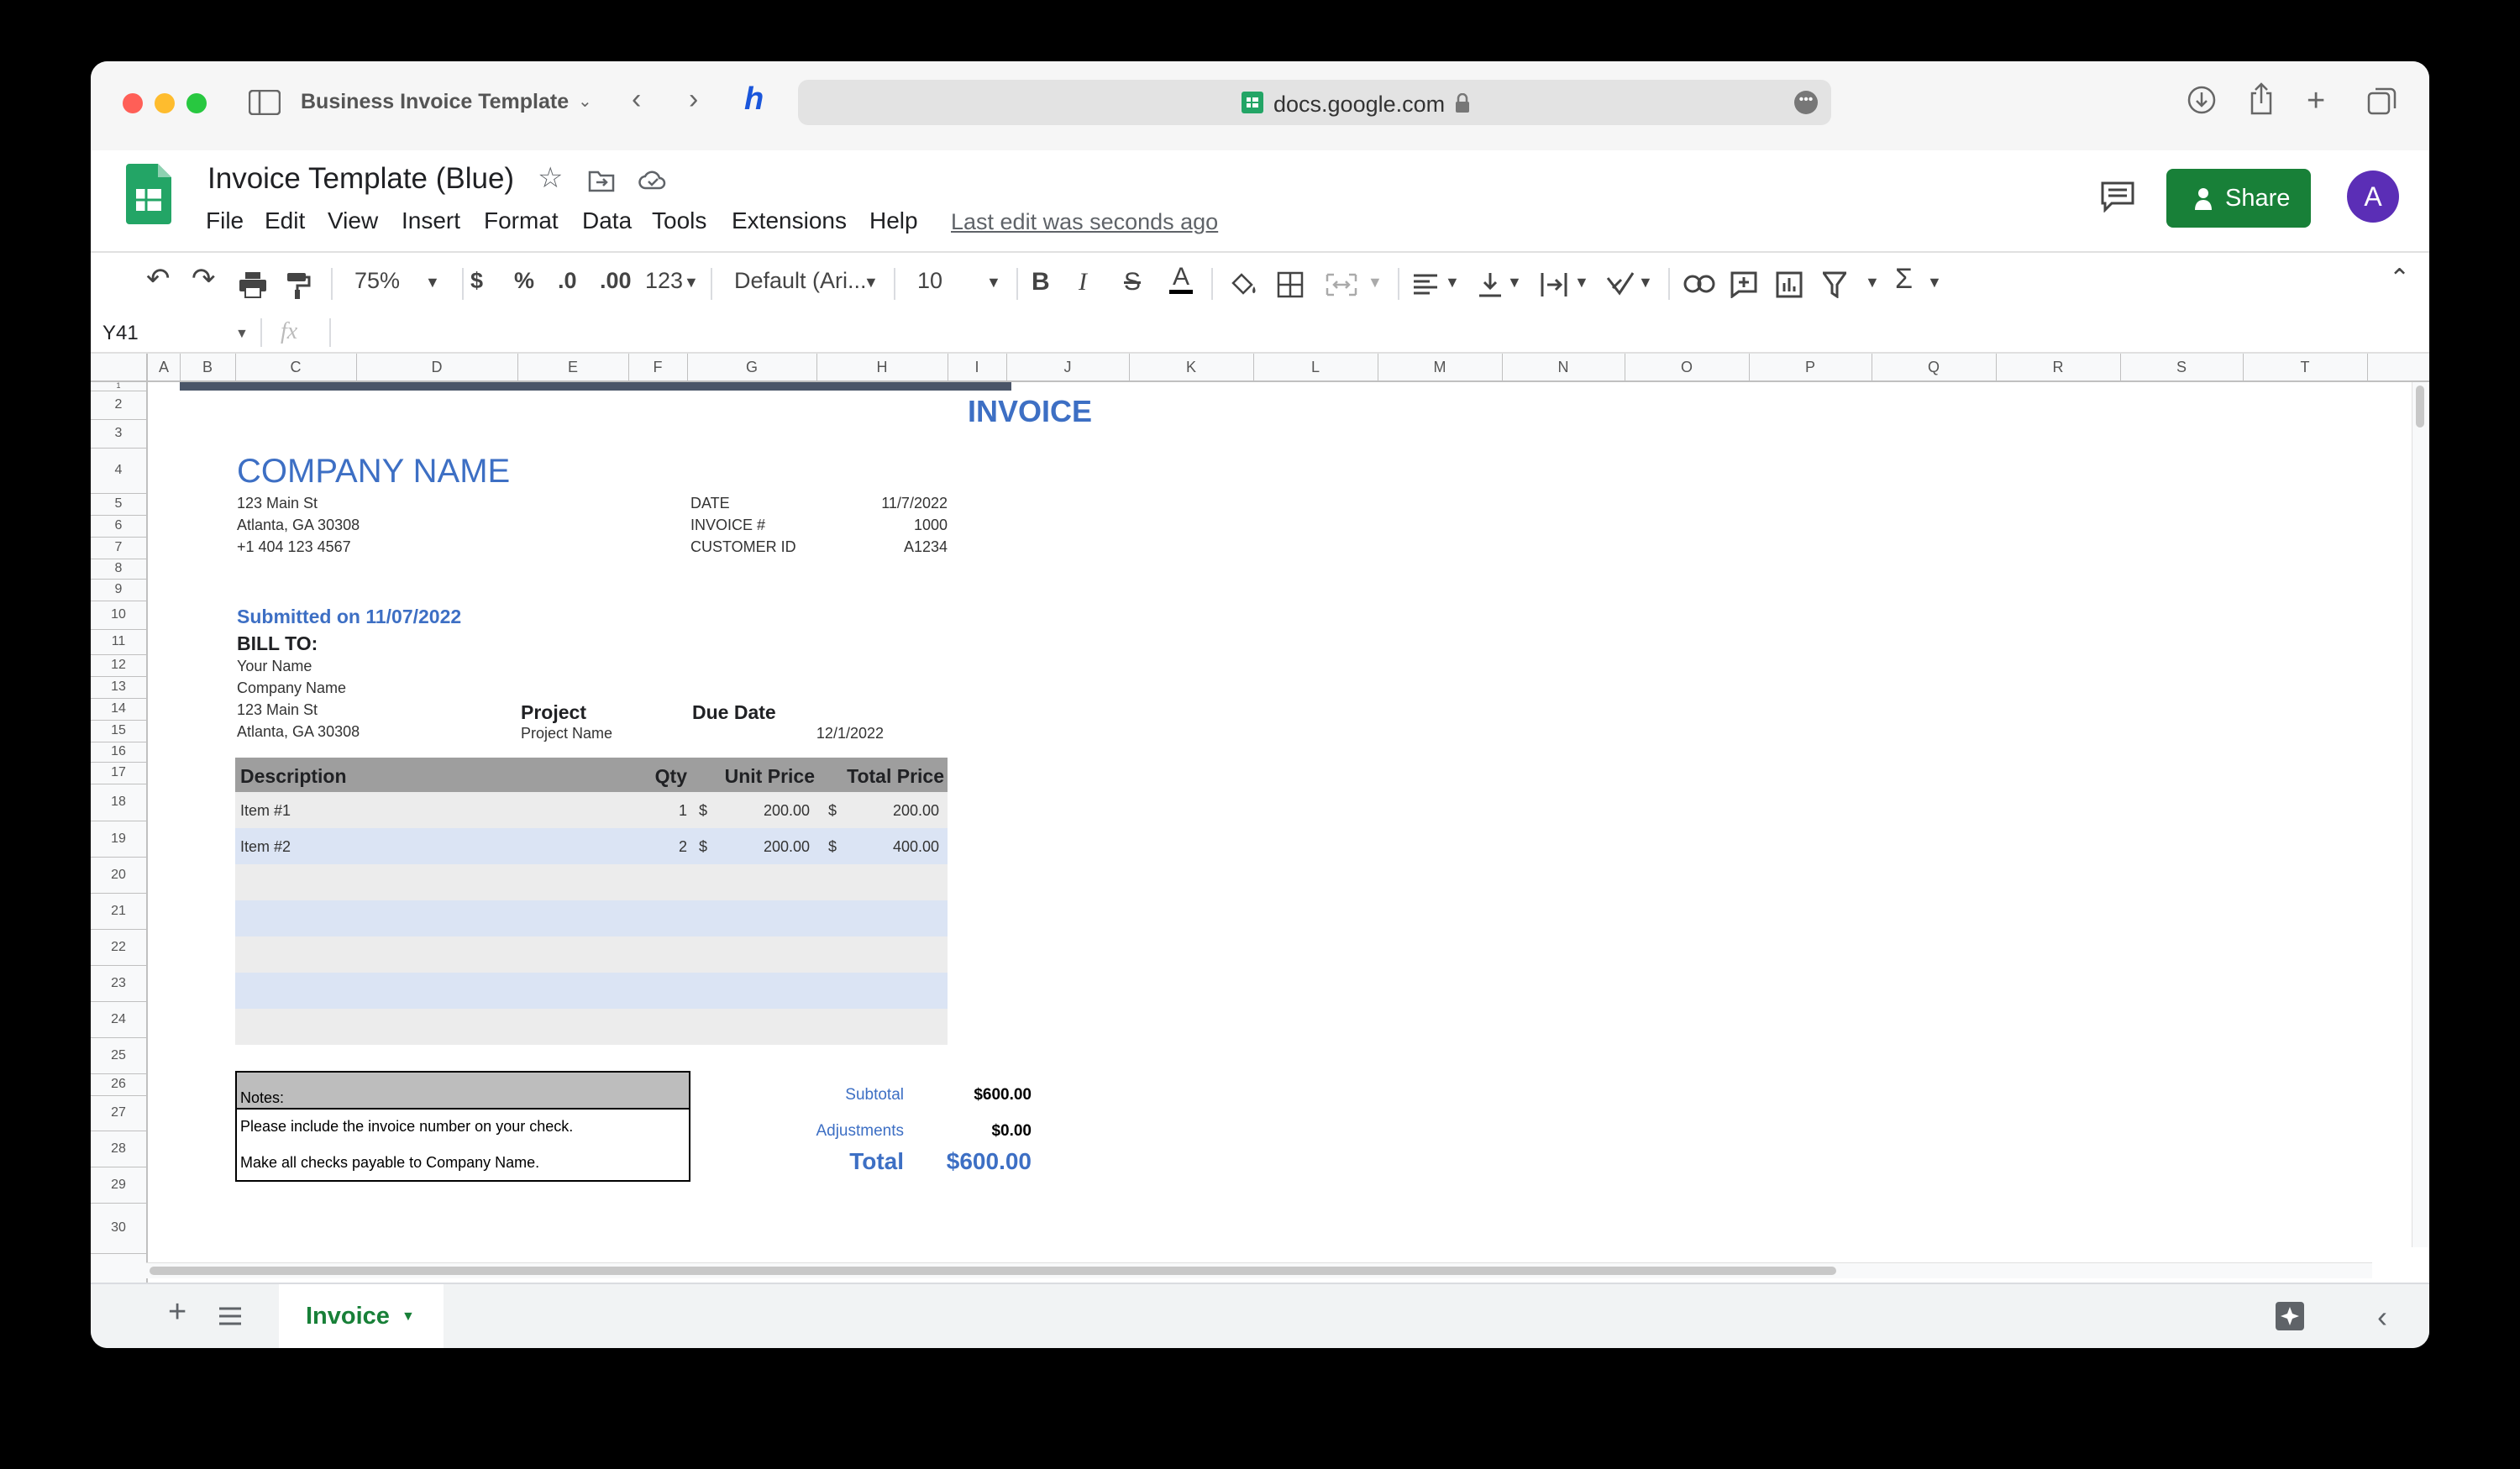 This screenshot has width=2520, height=1469. I want to click on back-icon: ‹, so click(636, 99).